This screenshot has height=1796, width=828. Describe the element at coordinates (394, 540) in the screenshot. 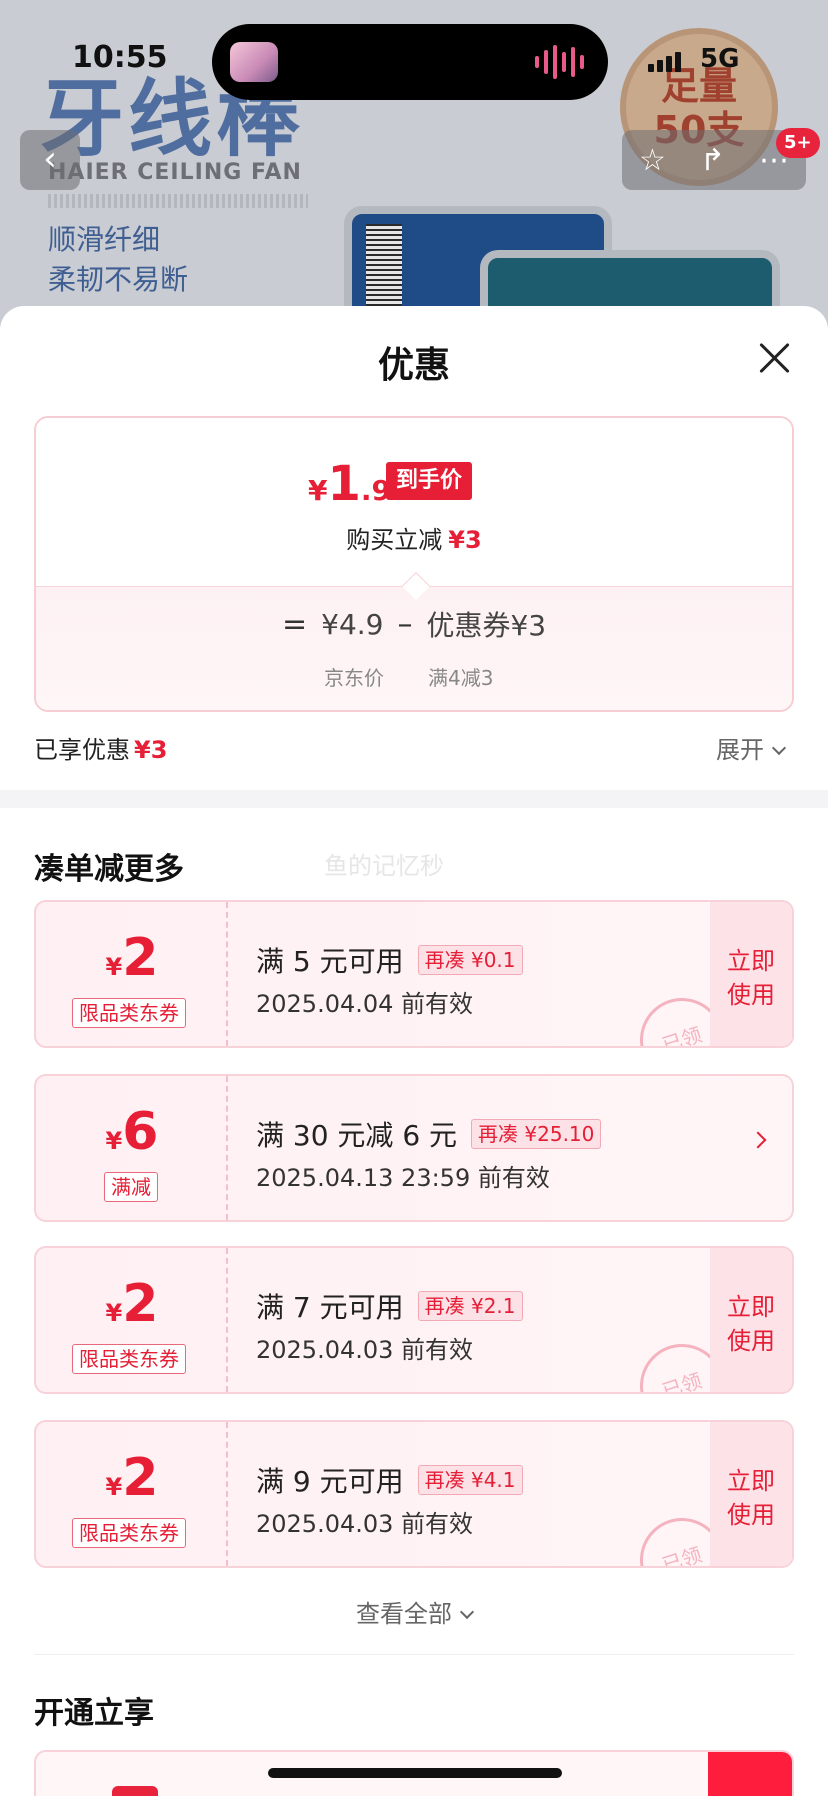

I see `instant-cut-label: 购买立减` at that location.